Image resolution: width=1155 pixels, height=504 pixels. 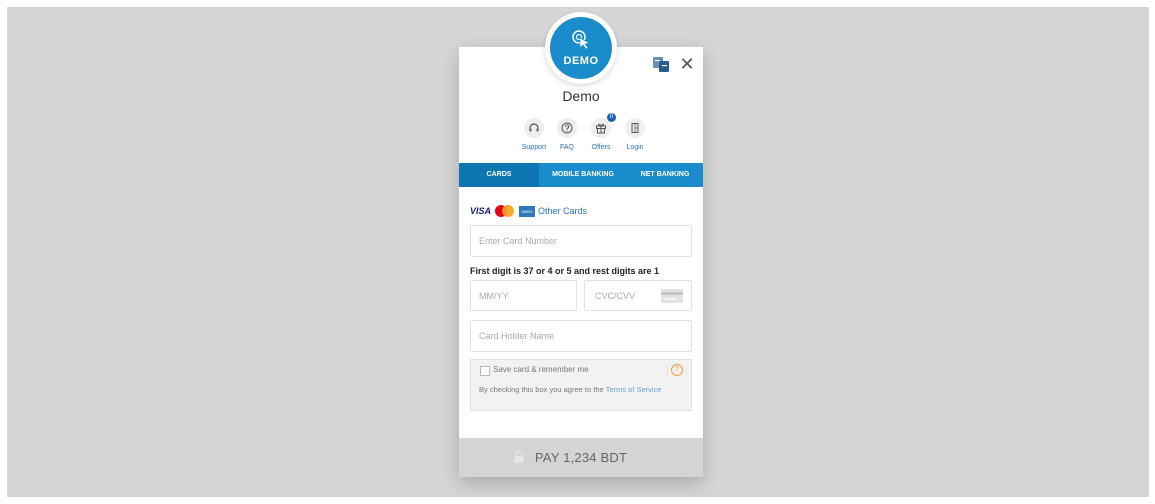 What do you see at coordinates (635, 147) in the screenshot?
I see `quick-link-label: Login` at bounding box center [635, 147].